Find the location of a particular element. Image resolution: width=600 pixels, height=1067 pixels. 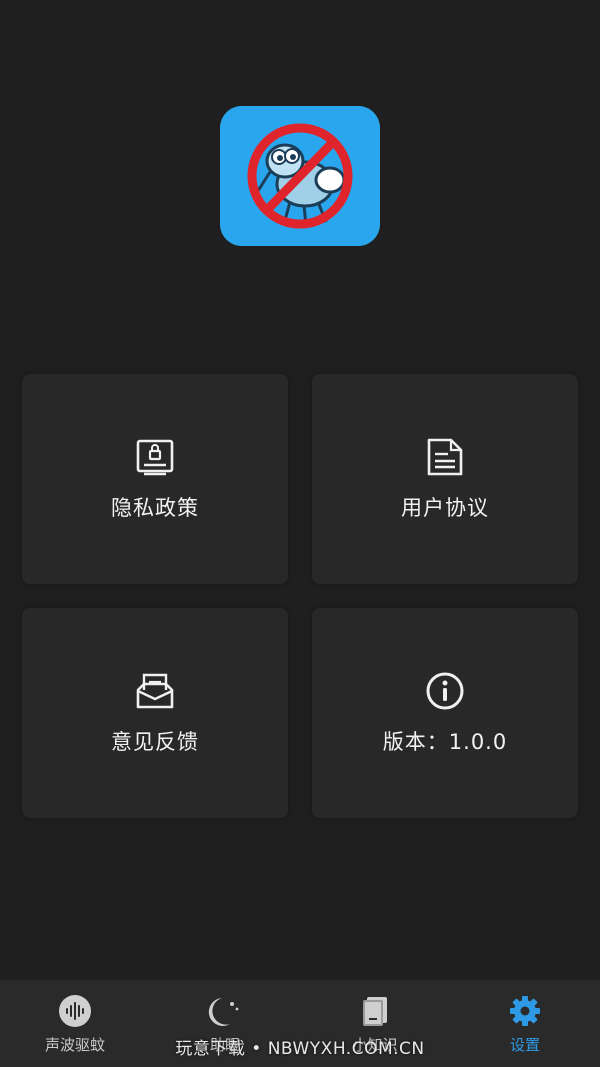

no-mosquito-logo-icon is located at coordinates (300, 176).